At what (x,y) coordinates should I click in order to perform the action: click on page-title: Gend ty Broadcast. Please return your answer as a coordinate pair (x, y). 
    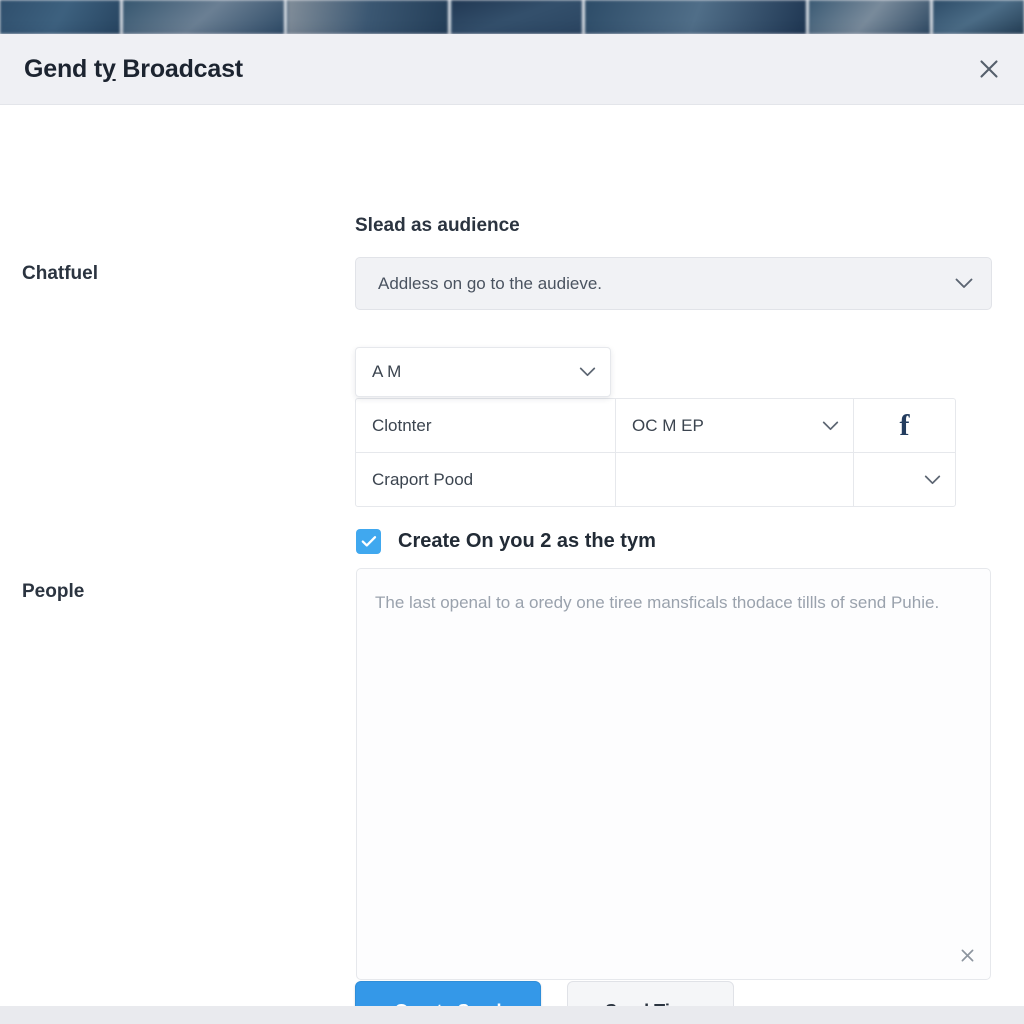
    Looking at the image, I should click on (133, 69).